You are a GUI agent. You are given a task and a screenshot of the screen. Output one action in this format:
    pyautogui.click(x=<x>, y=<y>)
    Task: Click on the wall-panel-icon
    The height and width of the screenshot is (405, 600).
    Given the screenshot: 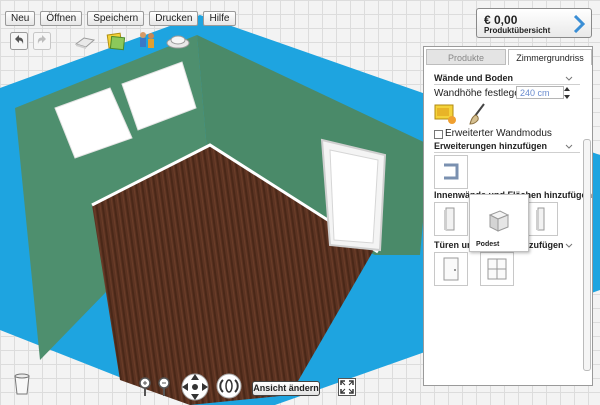 What is the action you would take?
    pyautogui.click(x=449, y=219)
    